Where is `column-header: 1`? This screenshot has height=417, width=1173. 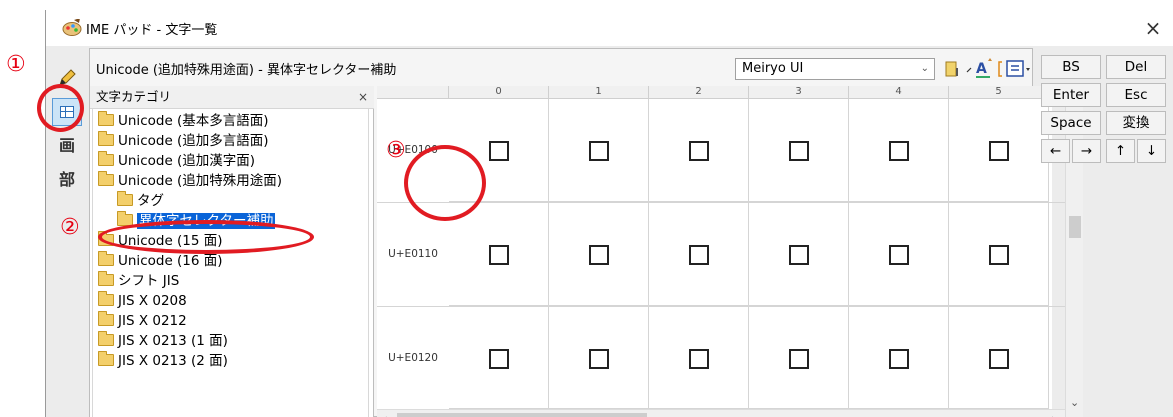
column-header: 1 is located at coordinates (599, 92).